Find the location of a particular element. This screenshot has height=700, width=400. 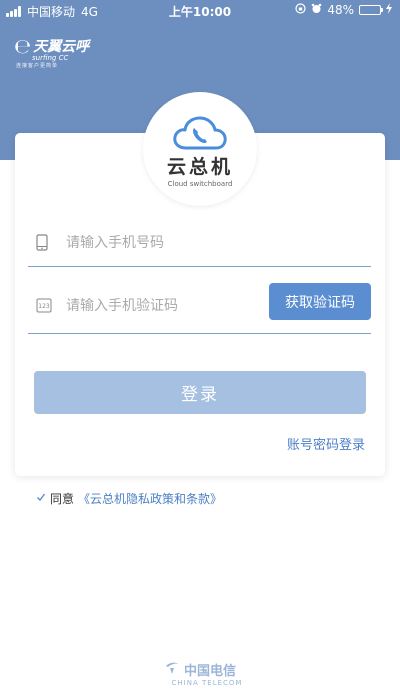

phone-input is located at coordinates (166, 242).